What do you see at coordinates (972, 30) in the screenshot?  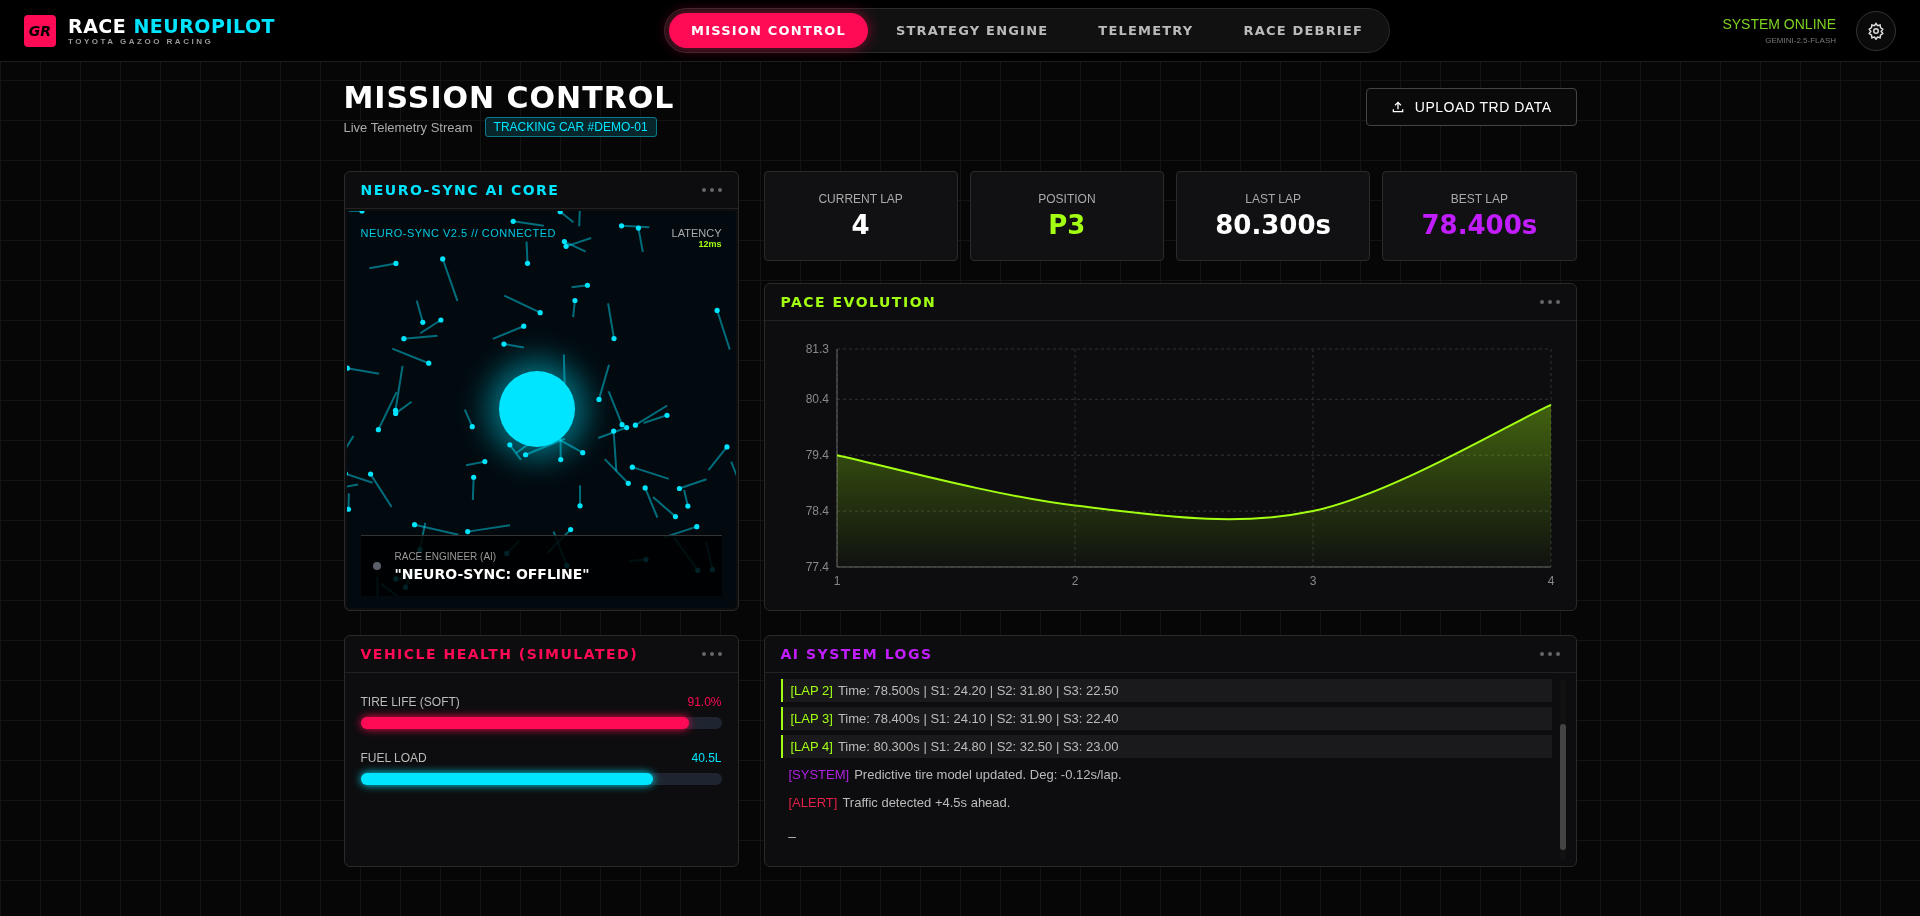 I see `nav-tab: STRATEGY ENGINE` at bounding box center [972, 30].